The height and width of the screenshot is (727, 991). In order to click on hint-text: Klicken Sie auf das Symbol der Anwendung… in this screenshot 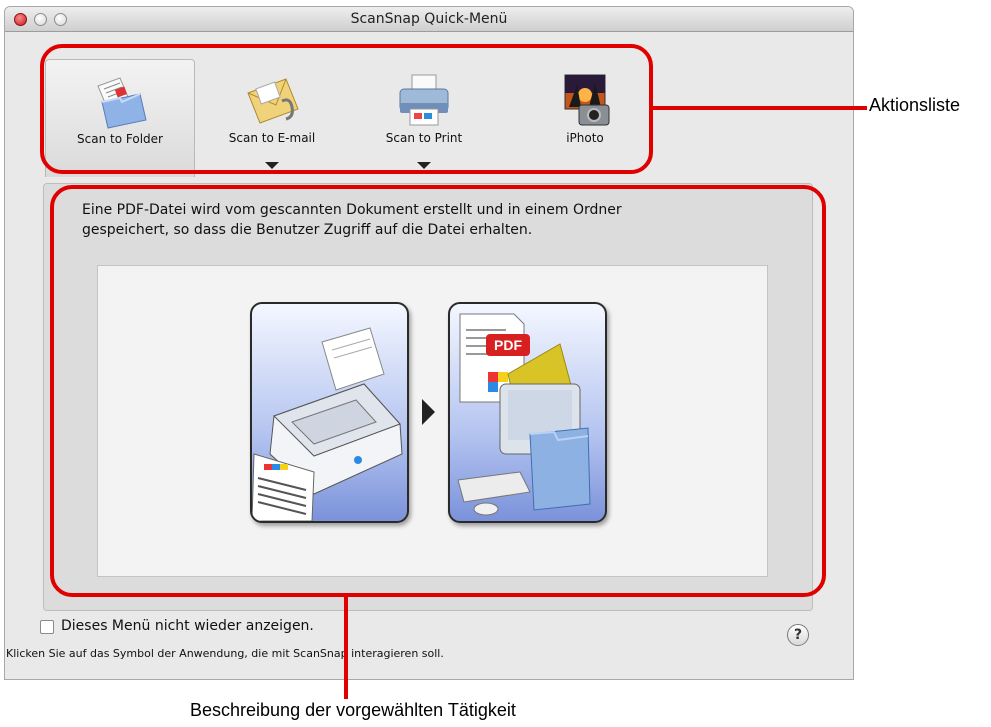, I will do `click(225, 653)`.